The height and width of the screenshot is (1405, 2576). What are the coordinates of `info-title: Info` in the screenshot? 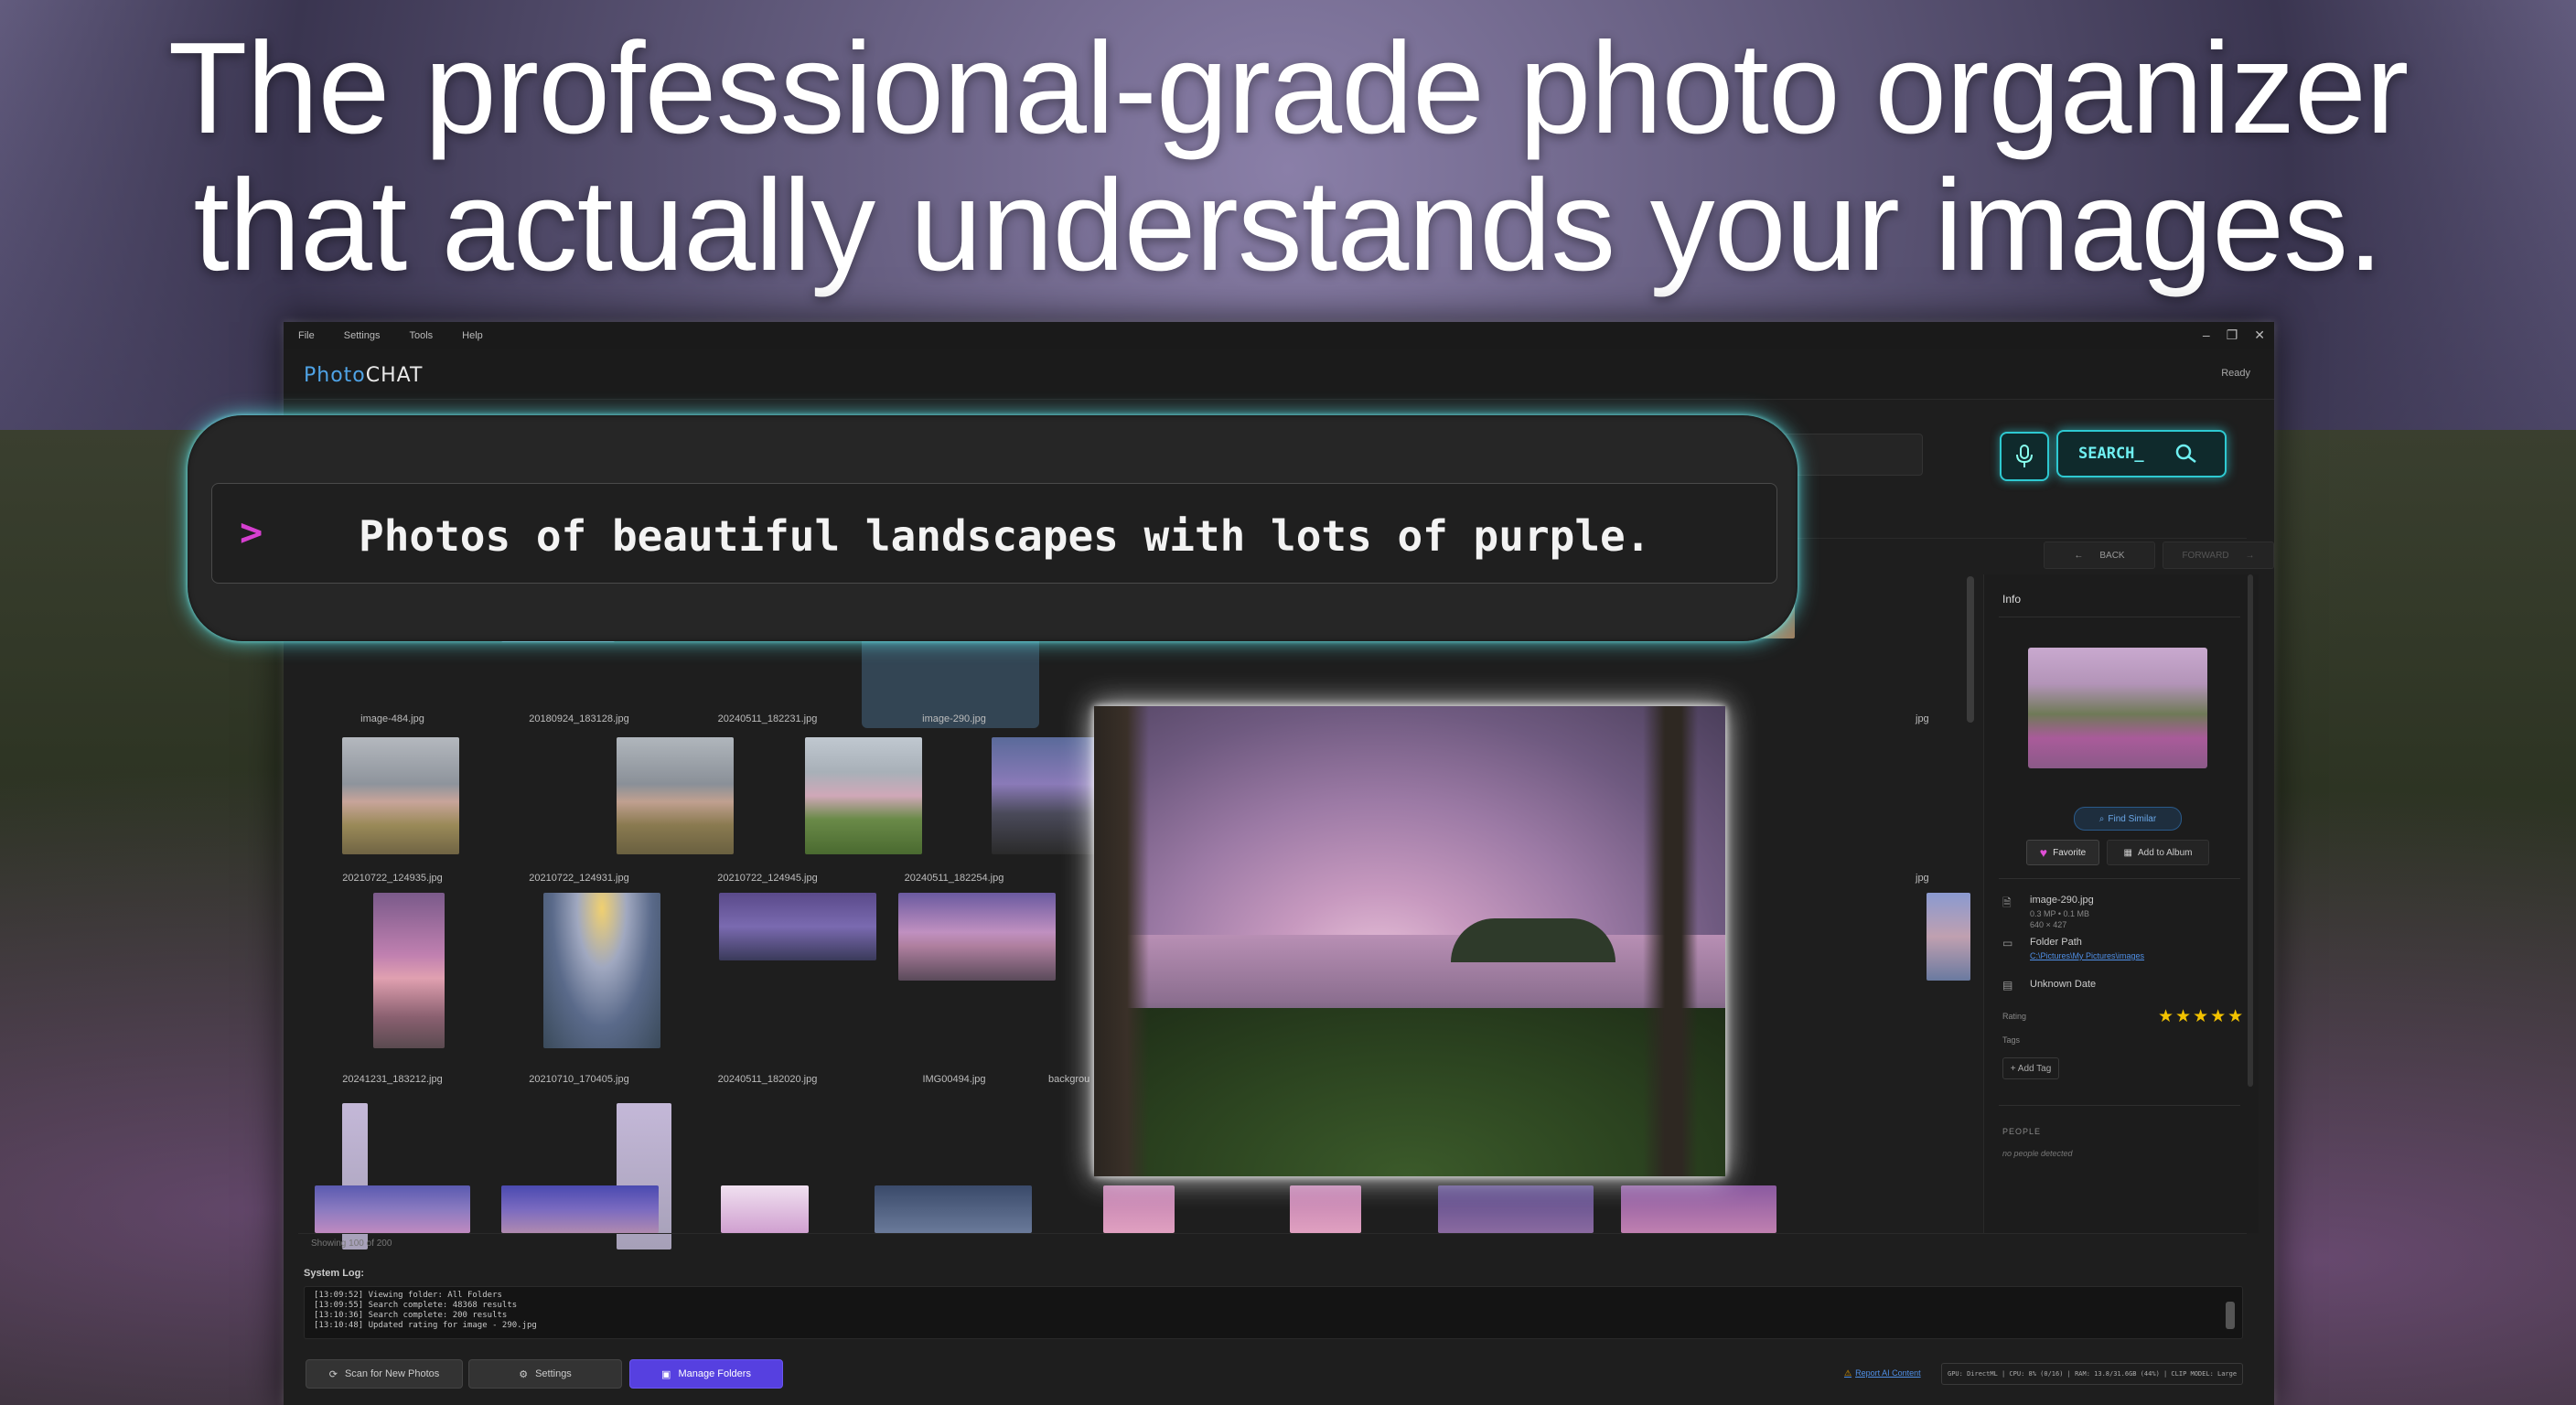 It's located at (2012, 600).